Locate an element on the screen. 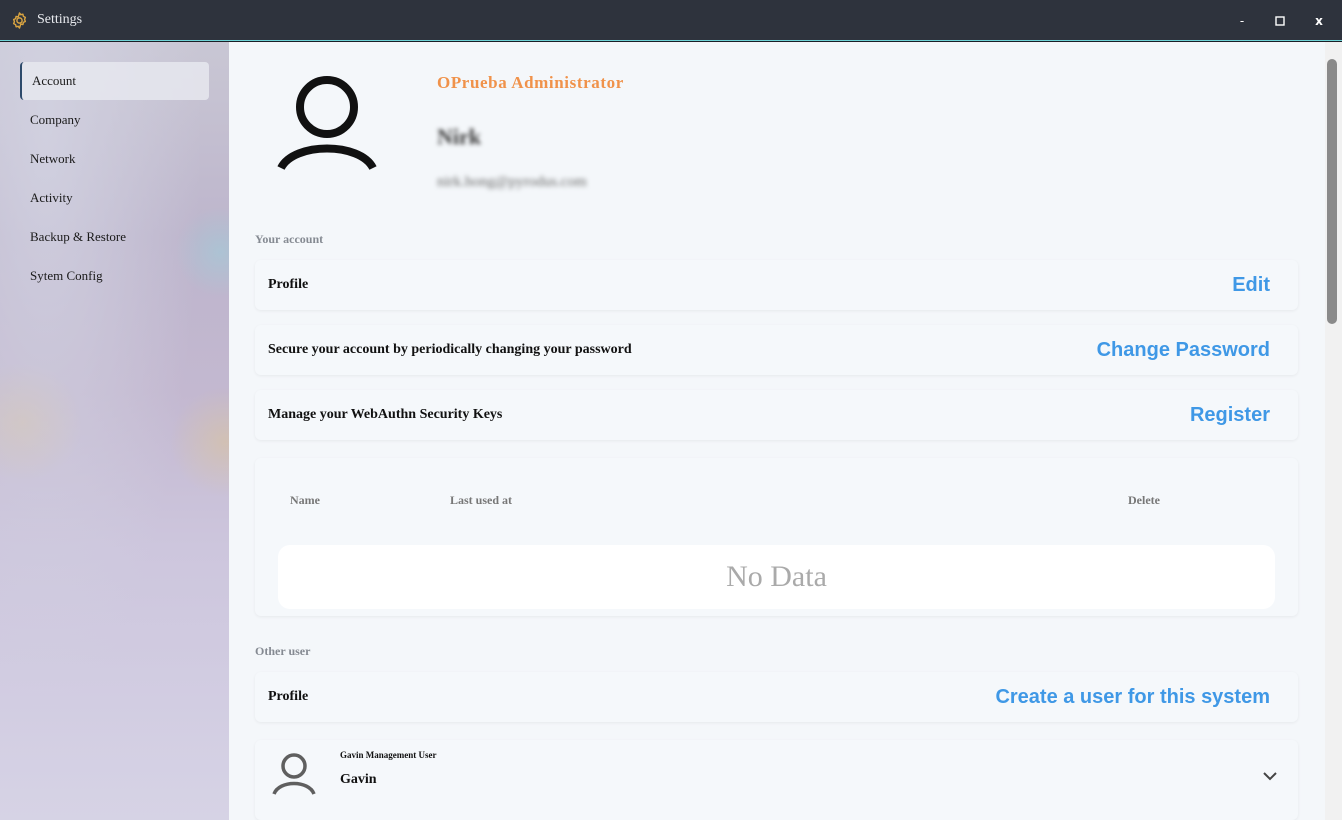  close-icon: x is located at coordinates (1319, 20).